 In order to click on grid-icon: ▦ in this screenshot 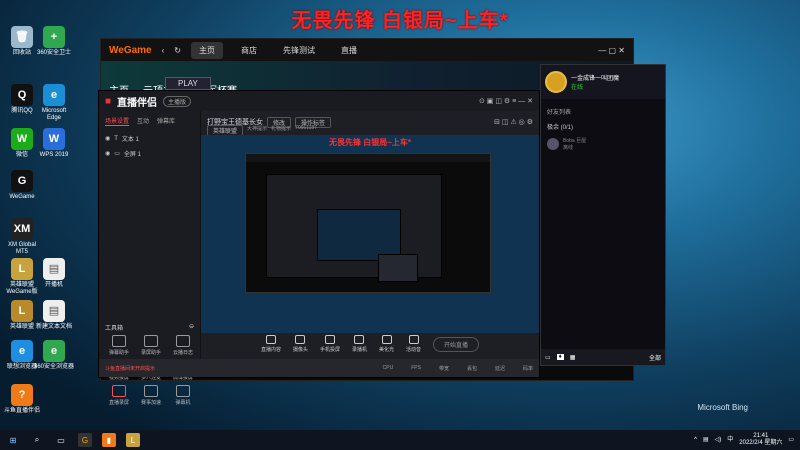, I will do `click(573, 357)`.